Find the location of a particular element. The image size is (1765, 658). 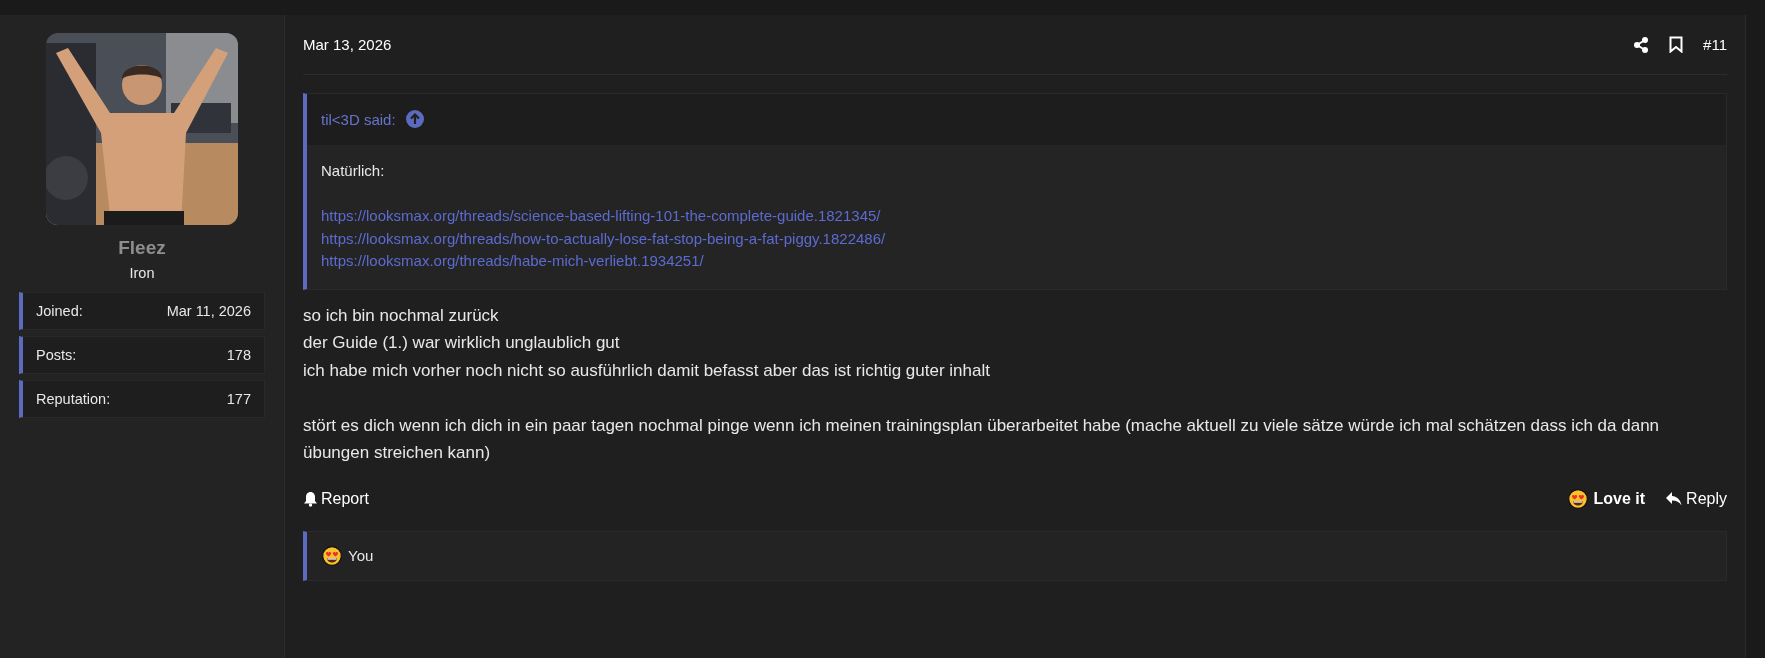

reaction-users: You is located at coordinates (361, 555).